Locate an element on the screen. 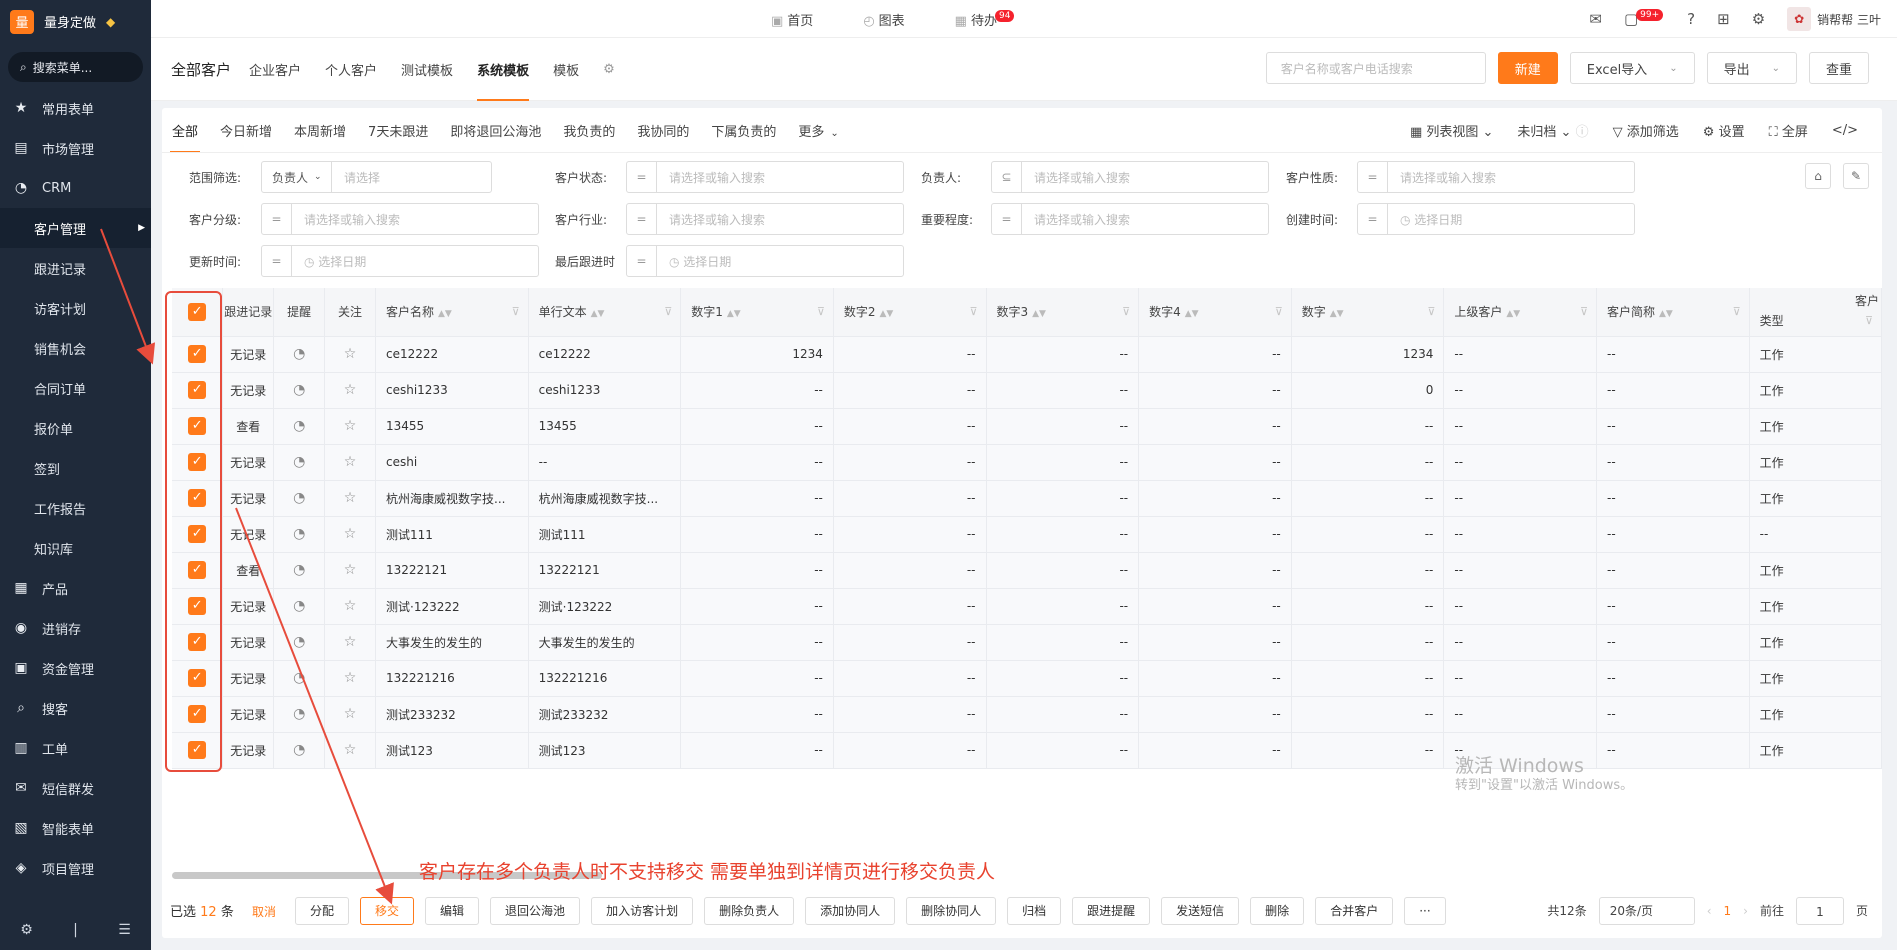 The image size is (1897, 950). customer-name-link: 测试·123222 is located at coordinates (452, 606).